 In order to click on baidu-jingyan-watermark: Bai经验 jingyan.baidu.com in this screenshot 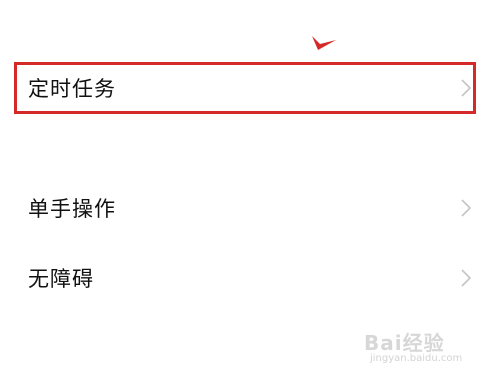, I will do `click(429, 346)`.